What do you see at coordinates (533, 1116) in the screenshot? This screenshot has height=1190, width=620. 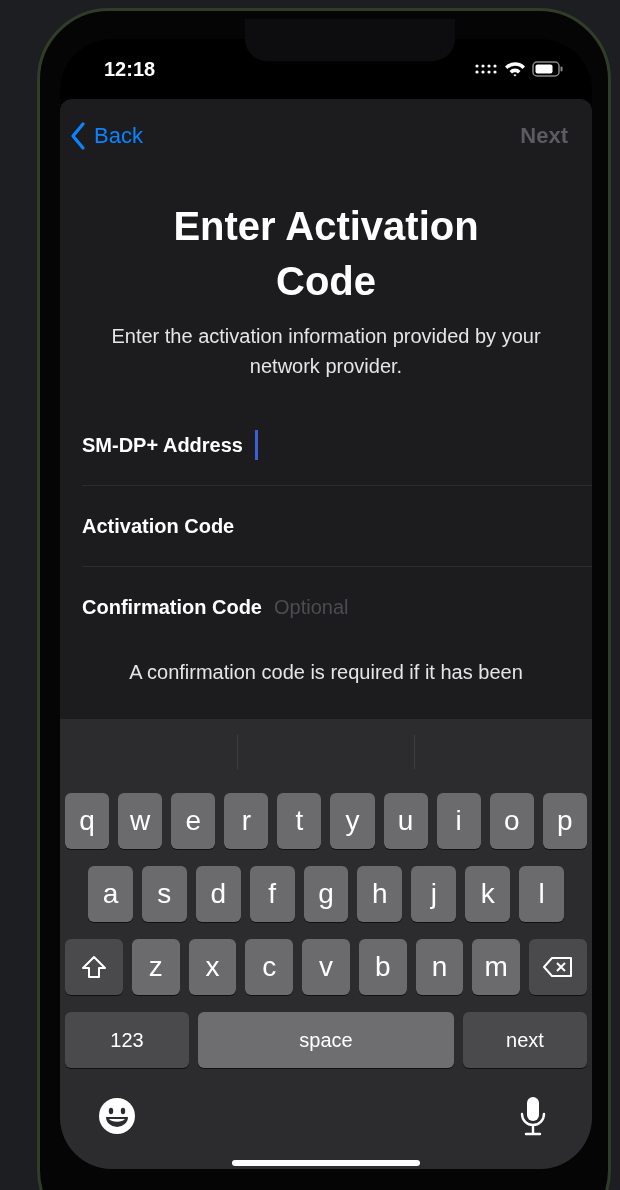 I see `microphone-icon` at bounding box center [533, 1116].